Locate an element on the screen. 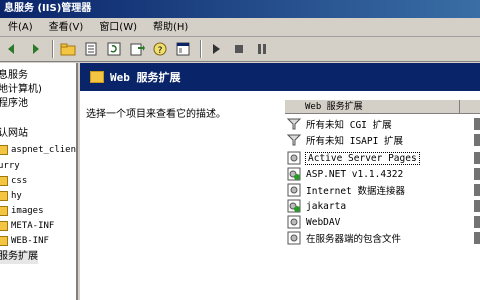  tree-item-label: urry is located at coordinates (10, 166).